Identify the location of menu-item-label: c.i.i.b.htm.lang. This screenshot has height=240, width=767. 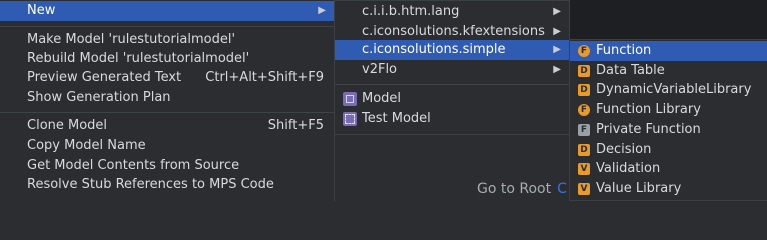
(411, 11).